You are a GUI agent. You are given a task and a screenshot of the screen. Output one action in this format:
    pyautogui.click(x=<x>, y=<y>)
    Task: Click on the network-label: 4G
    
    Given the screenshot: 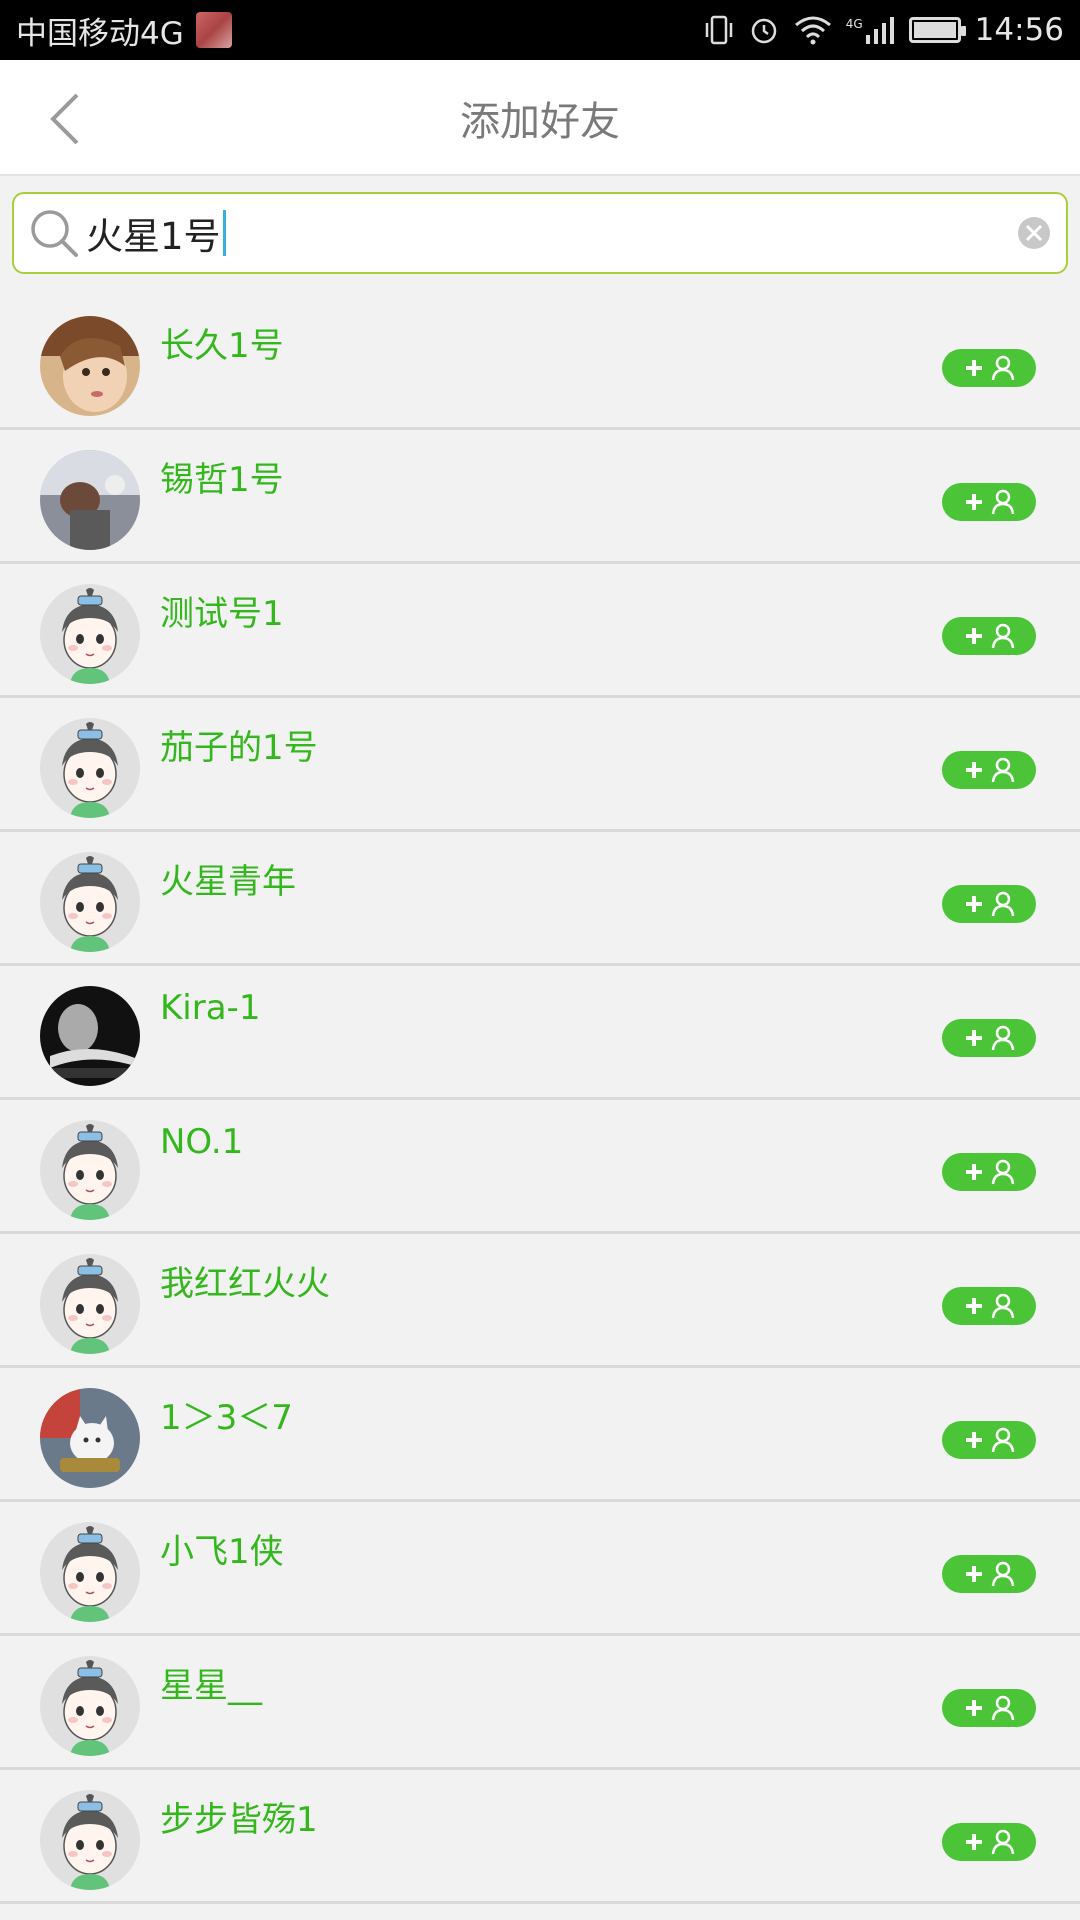 What is the action you would take?
    pyautogui.click(x=854, y=24)
    